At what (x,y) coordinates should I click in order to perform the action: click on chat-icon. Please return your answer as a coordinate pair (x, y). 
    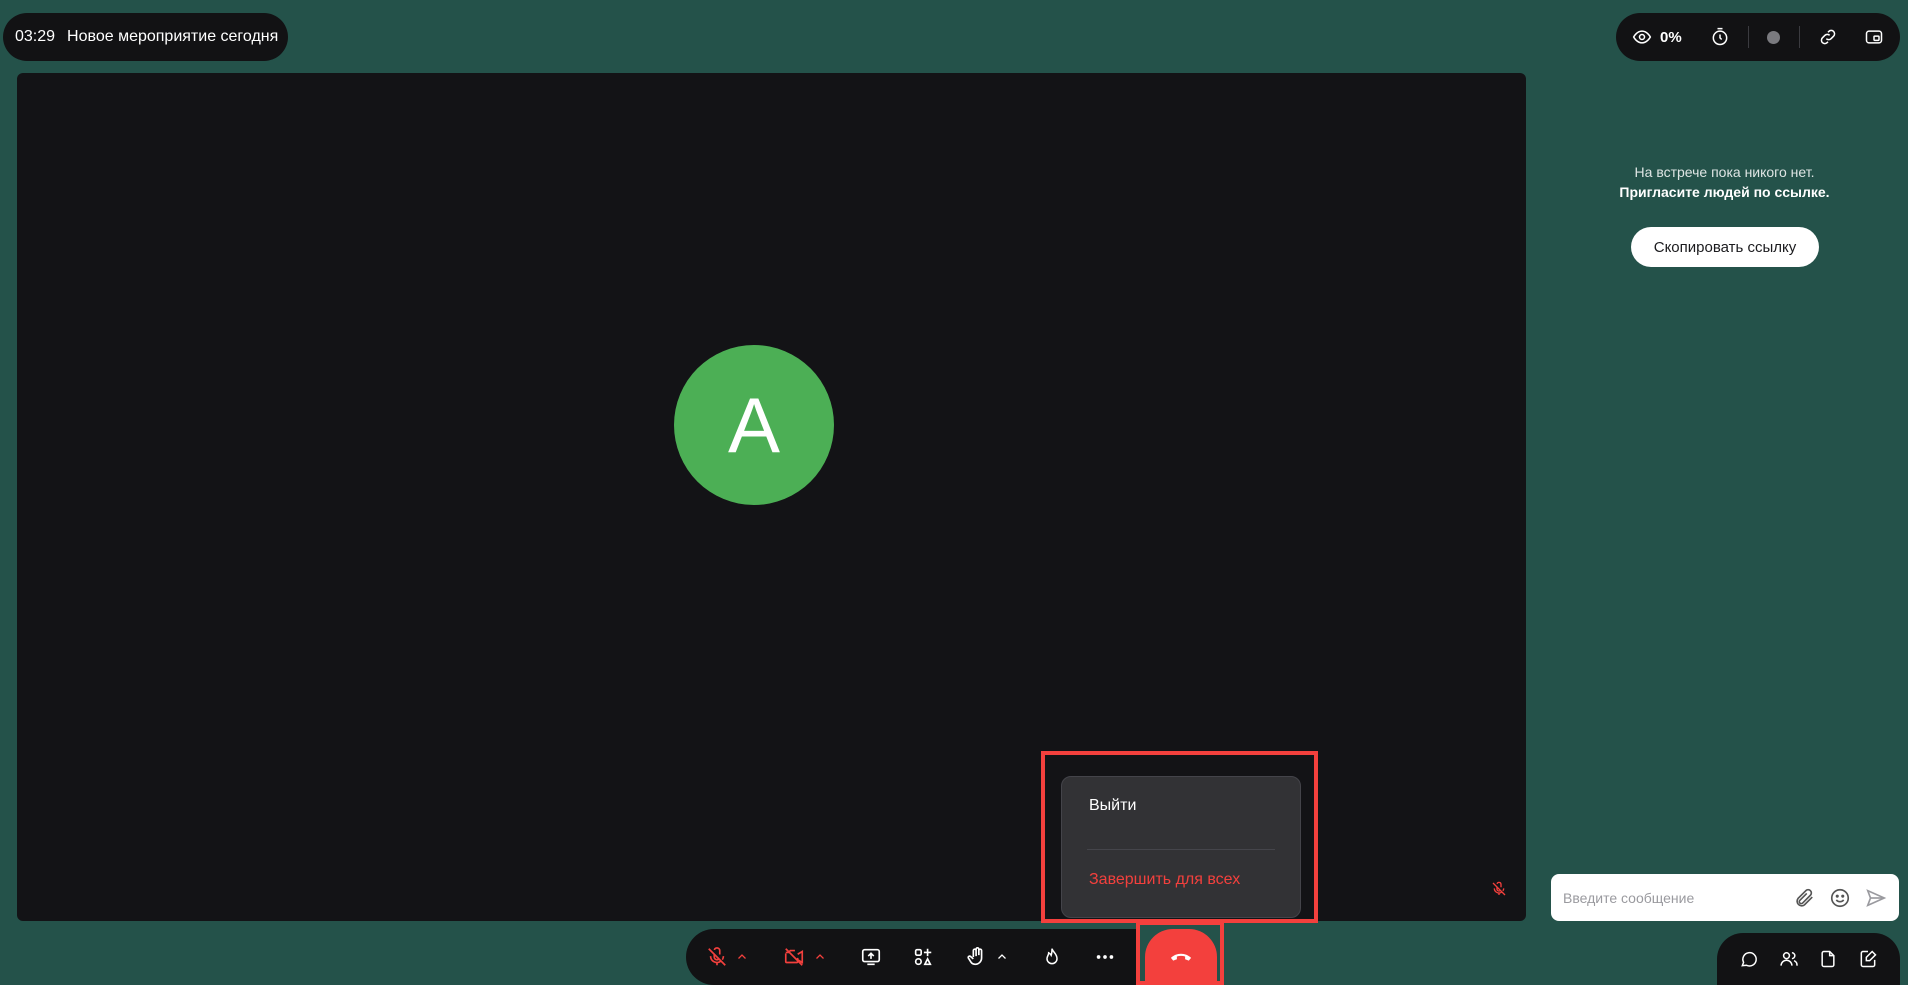
    Looking at the image, I should click on (1749, 959).